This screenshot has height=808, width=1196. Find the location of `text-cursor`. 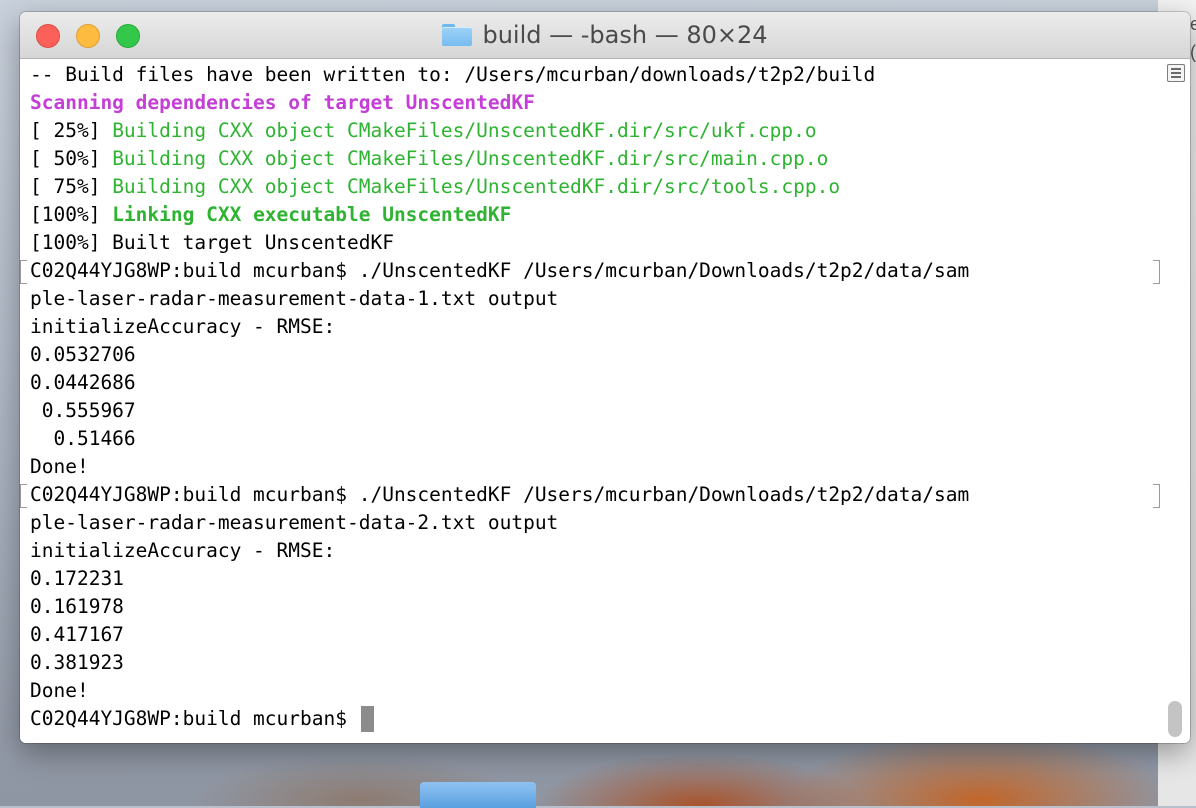

text-cursor is located at coordinates (367, 718).